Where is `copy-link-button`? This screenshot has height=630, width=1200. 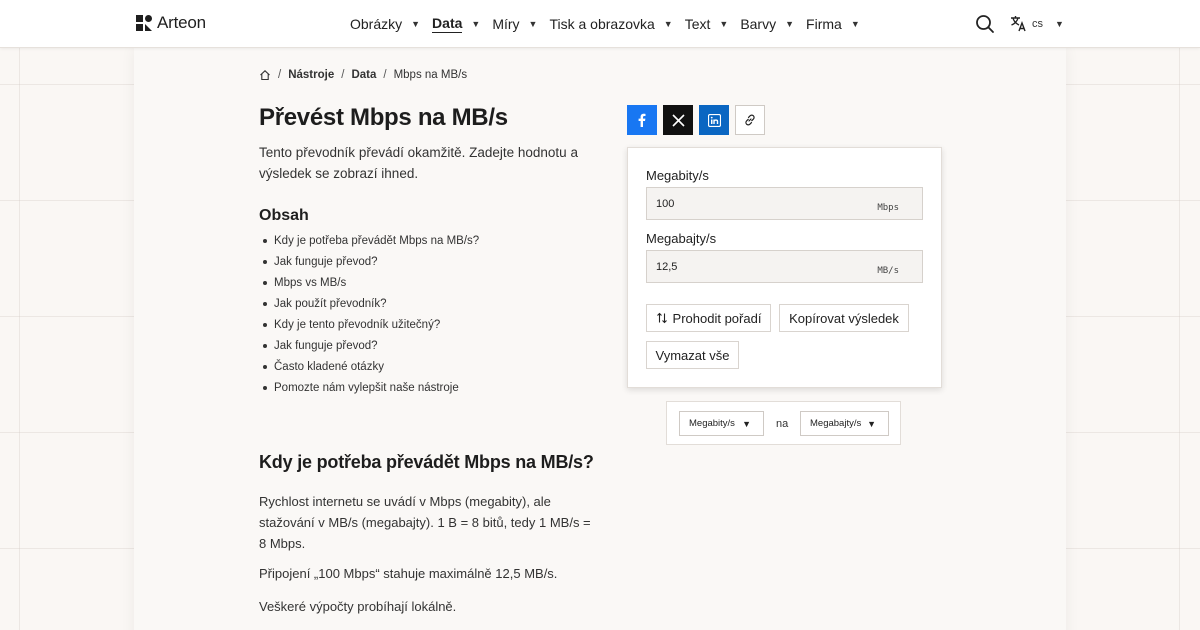 copy-link-button is located at coordinates (750, 120).